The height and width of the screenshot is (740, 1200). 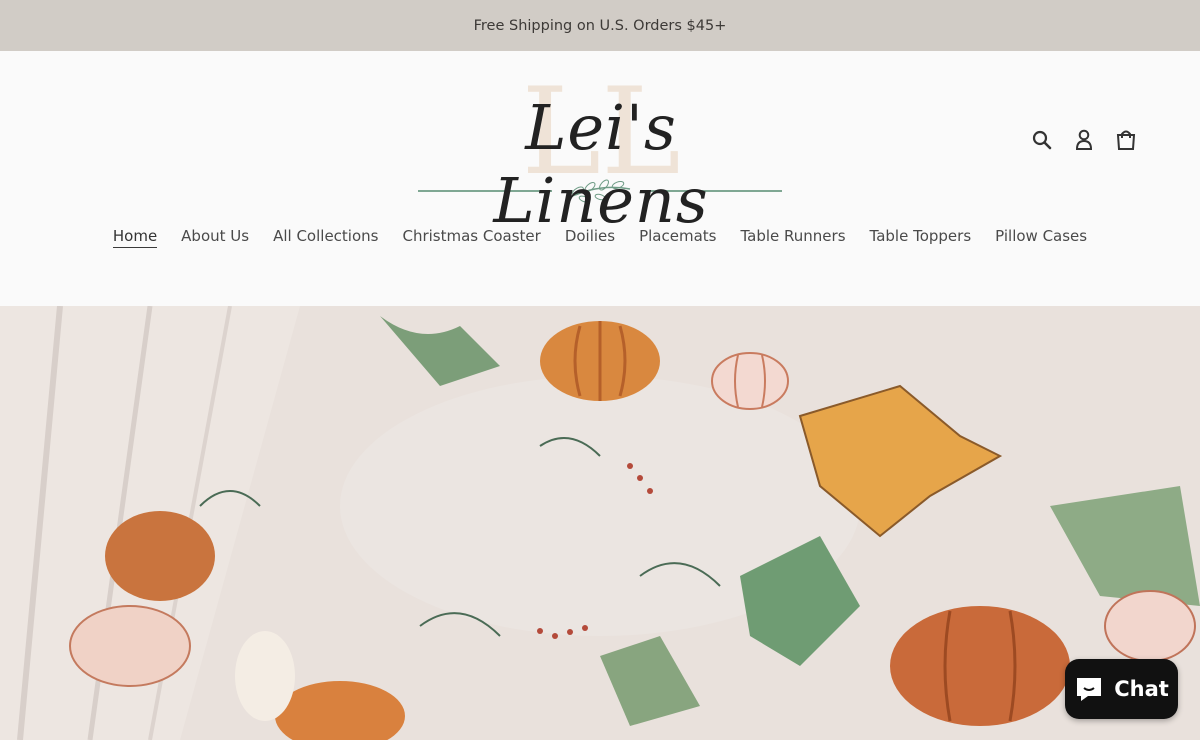 What do you see at coordinates (1126, 140) in the screenshot?
I see `cart-icon` at bounding box center [1126, 140].